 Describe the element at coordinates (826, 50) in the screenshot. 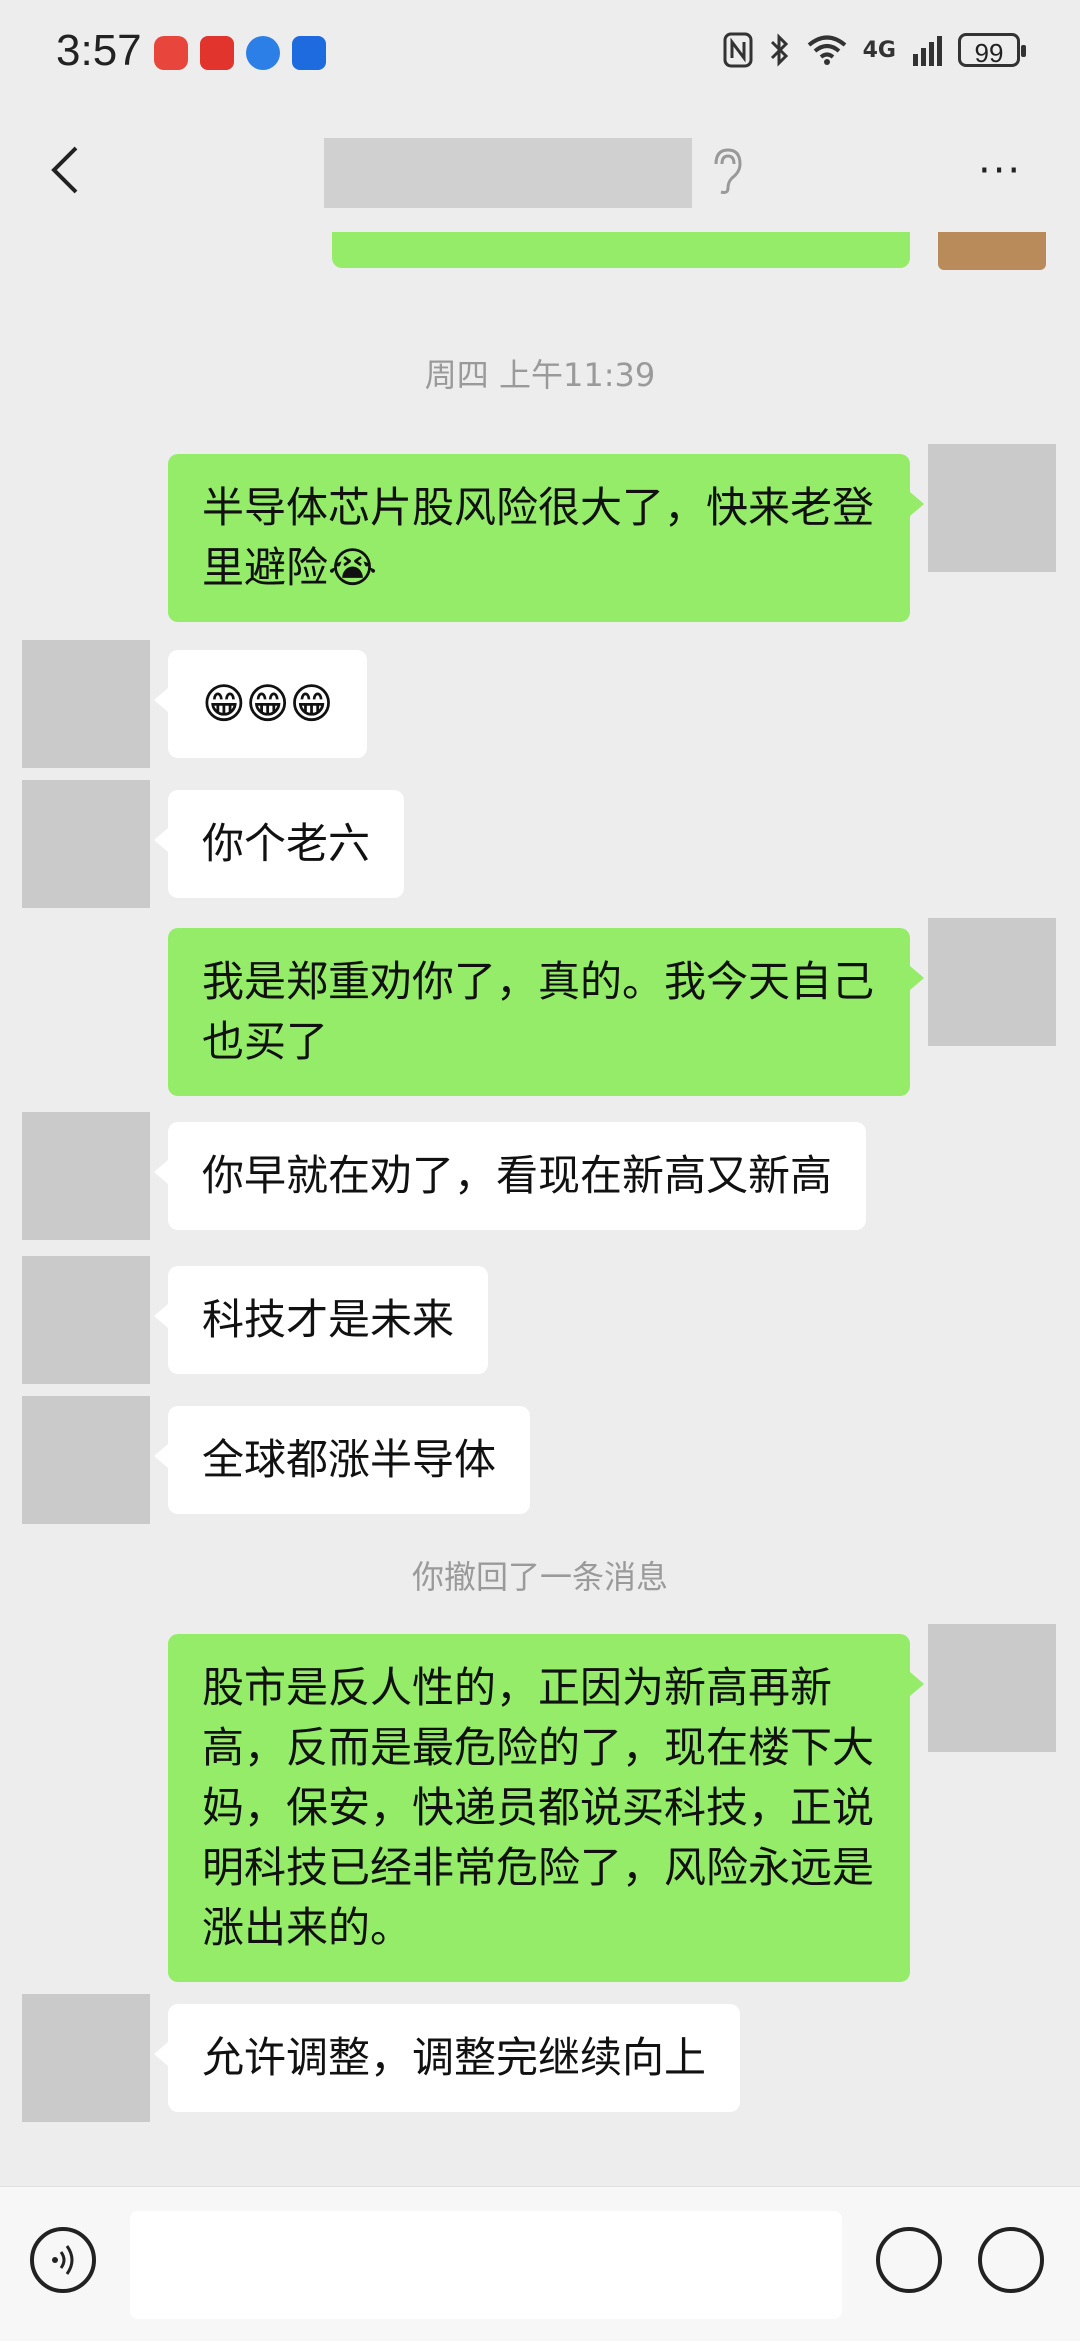

I see `wifi-icon` at that location.